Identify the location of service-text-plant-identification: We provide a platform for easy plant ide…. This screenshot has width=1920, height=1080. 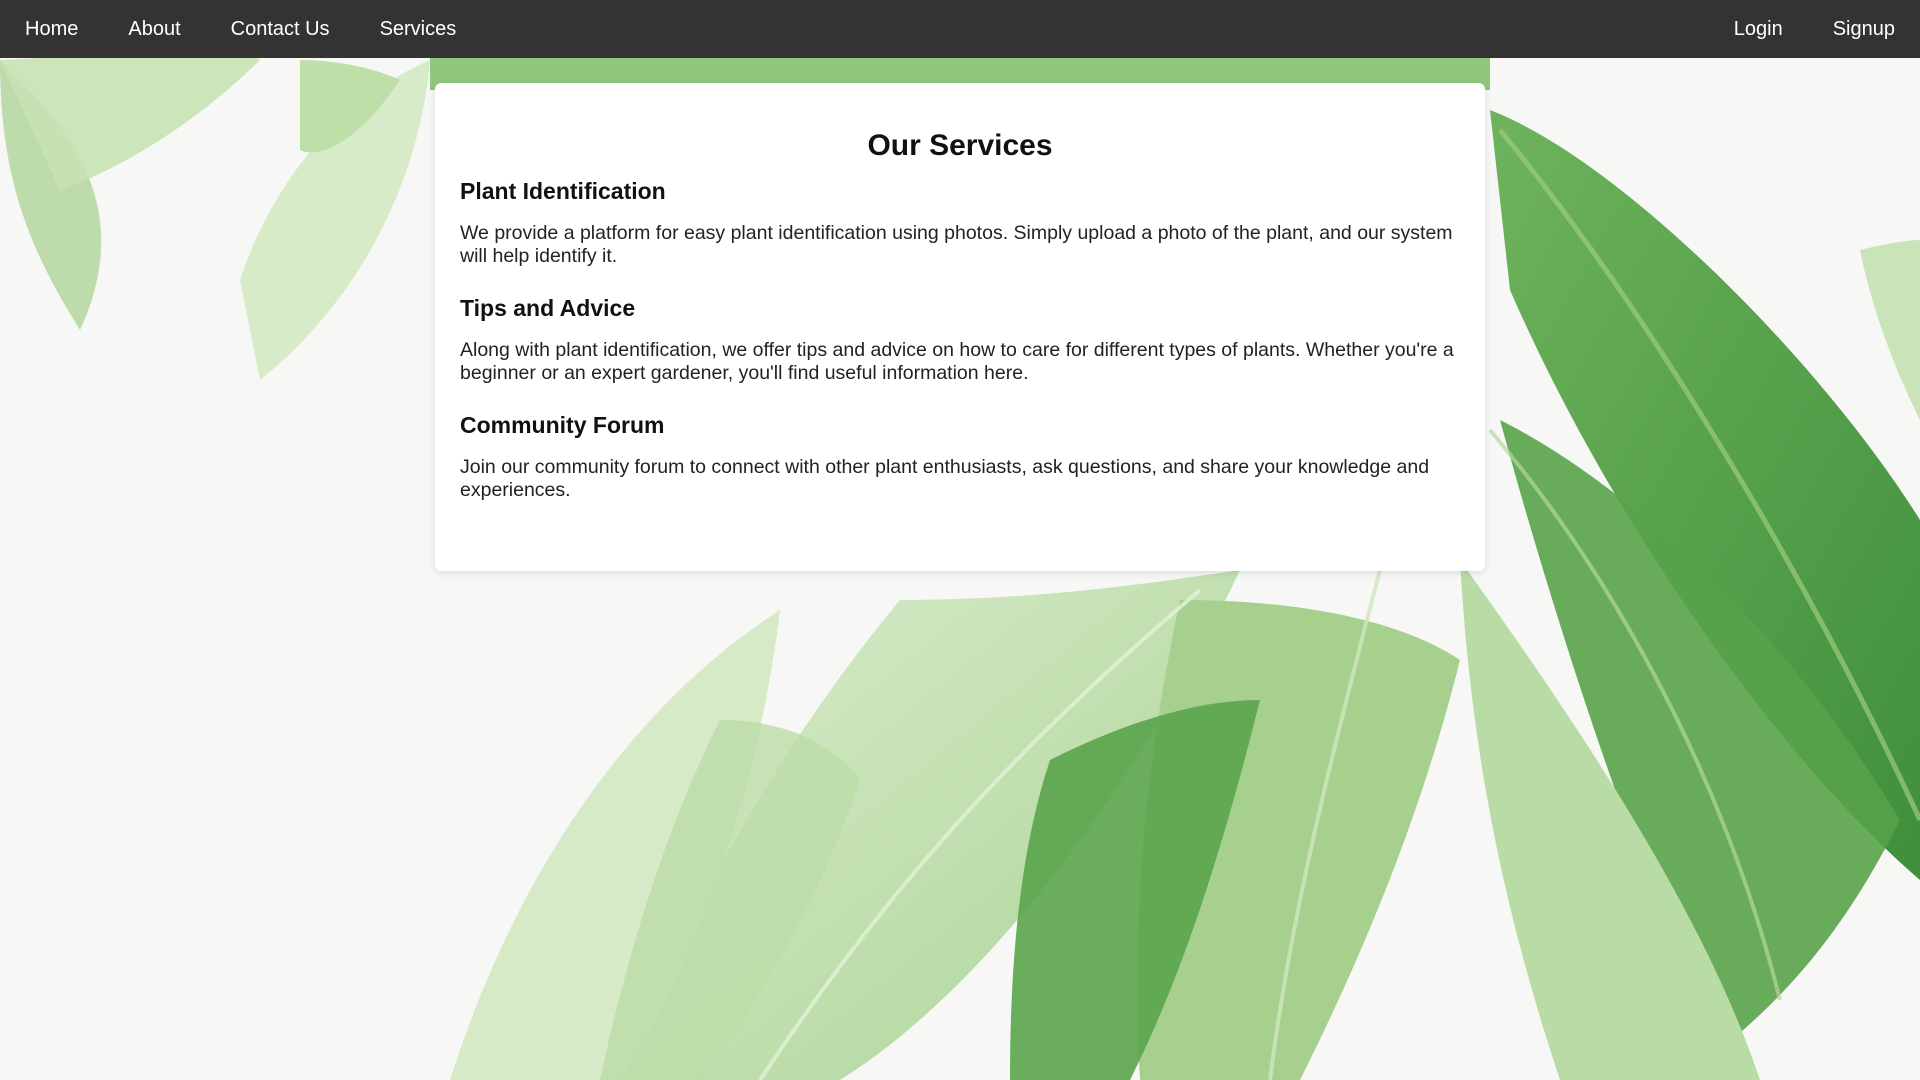
(956, 244).